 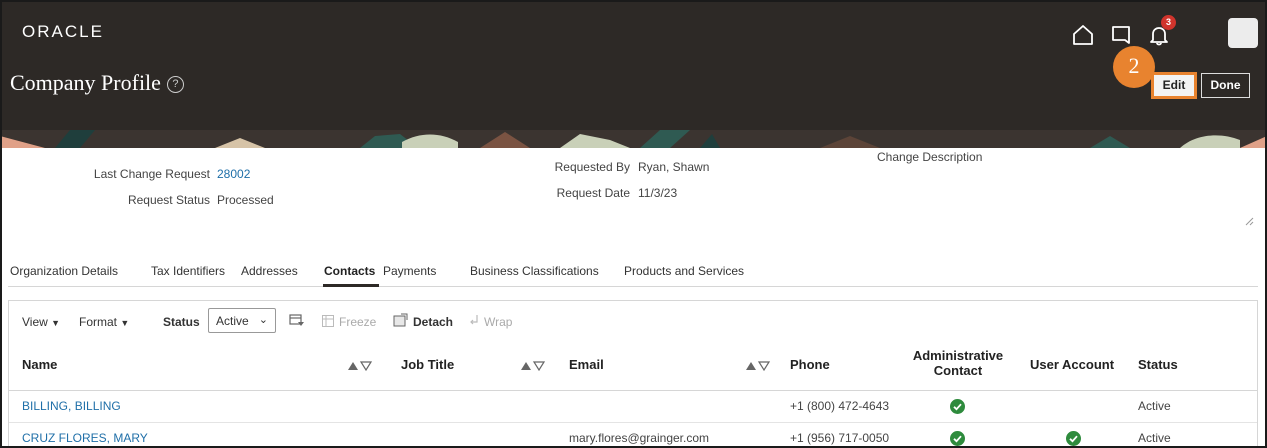 I want to click on tab-addresses: Addresses, so click(x=269, y=271).